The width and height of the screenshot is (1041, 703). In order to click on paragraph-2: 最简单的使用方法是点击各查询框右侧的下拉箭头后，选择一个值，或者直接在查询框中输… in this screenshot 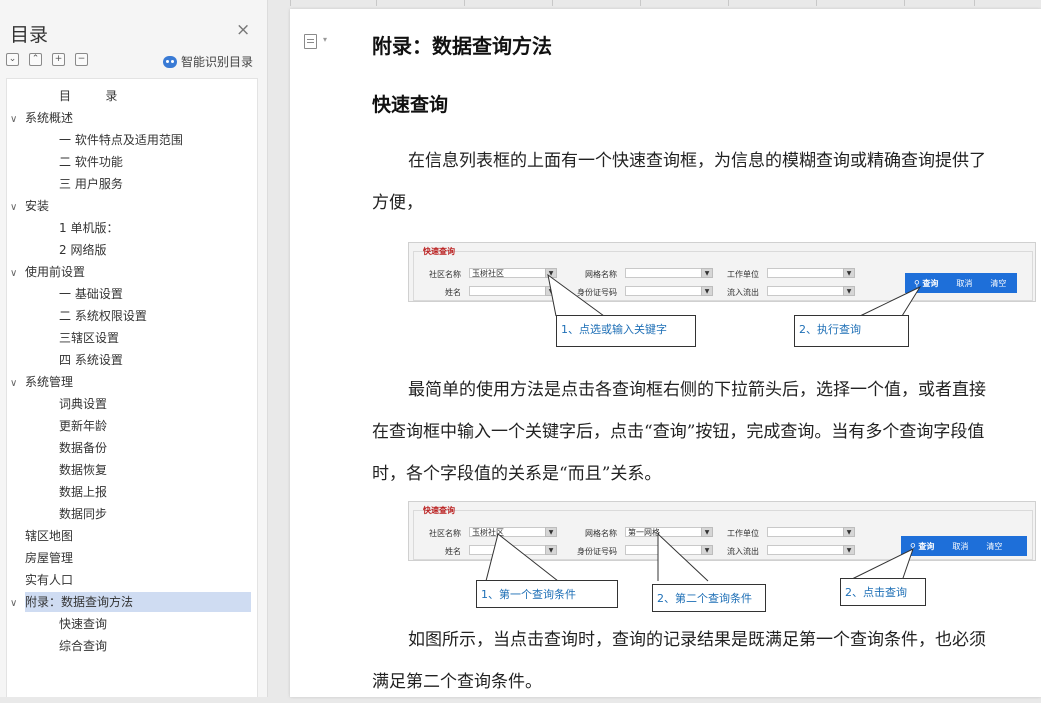, I will do `click(679, 432)`.